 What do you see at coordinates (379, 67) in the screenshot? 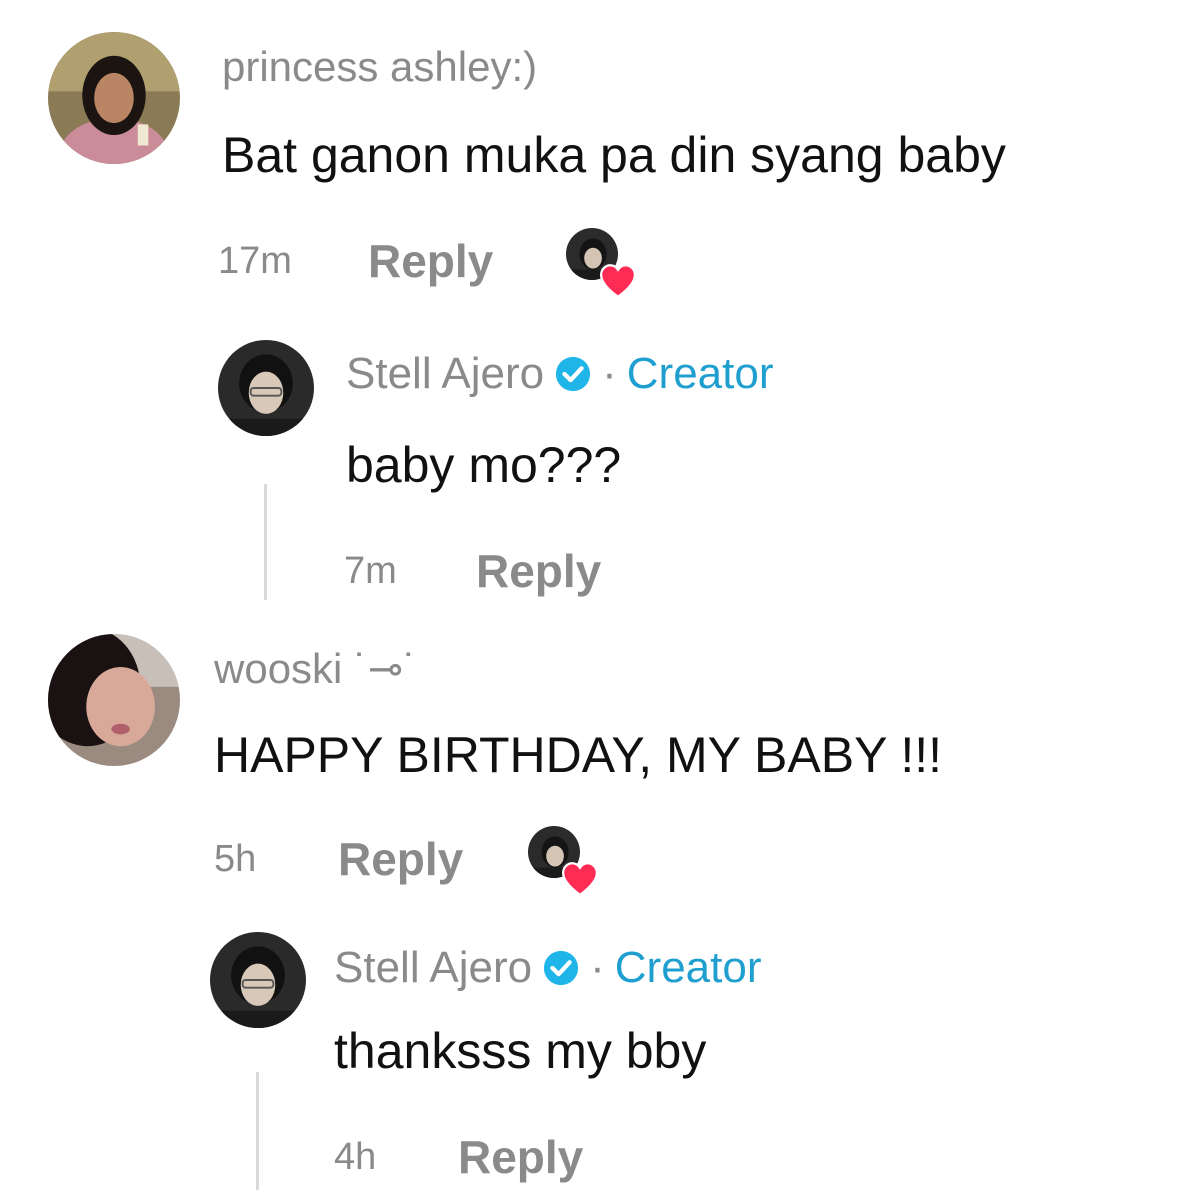
I see `comment-username: princess ashley:)` at bounding box center [379, 67].